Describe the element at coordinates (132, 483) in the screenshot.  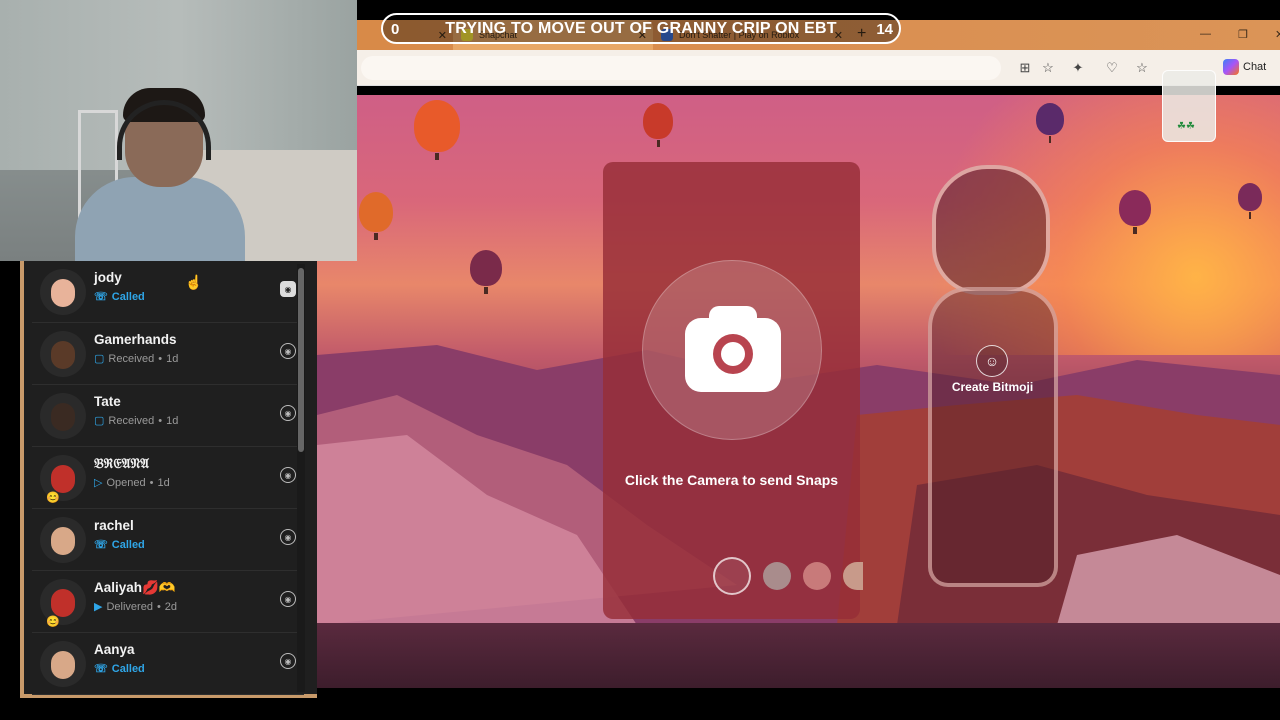
I see `chat-status: ▷ Opened • 1d` at that location.